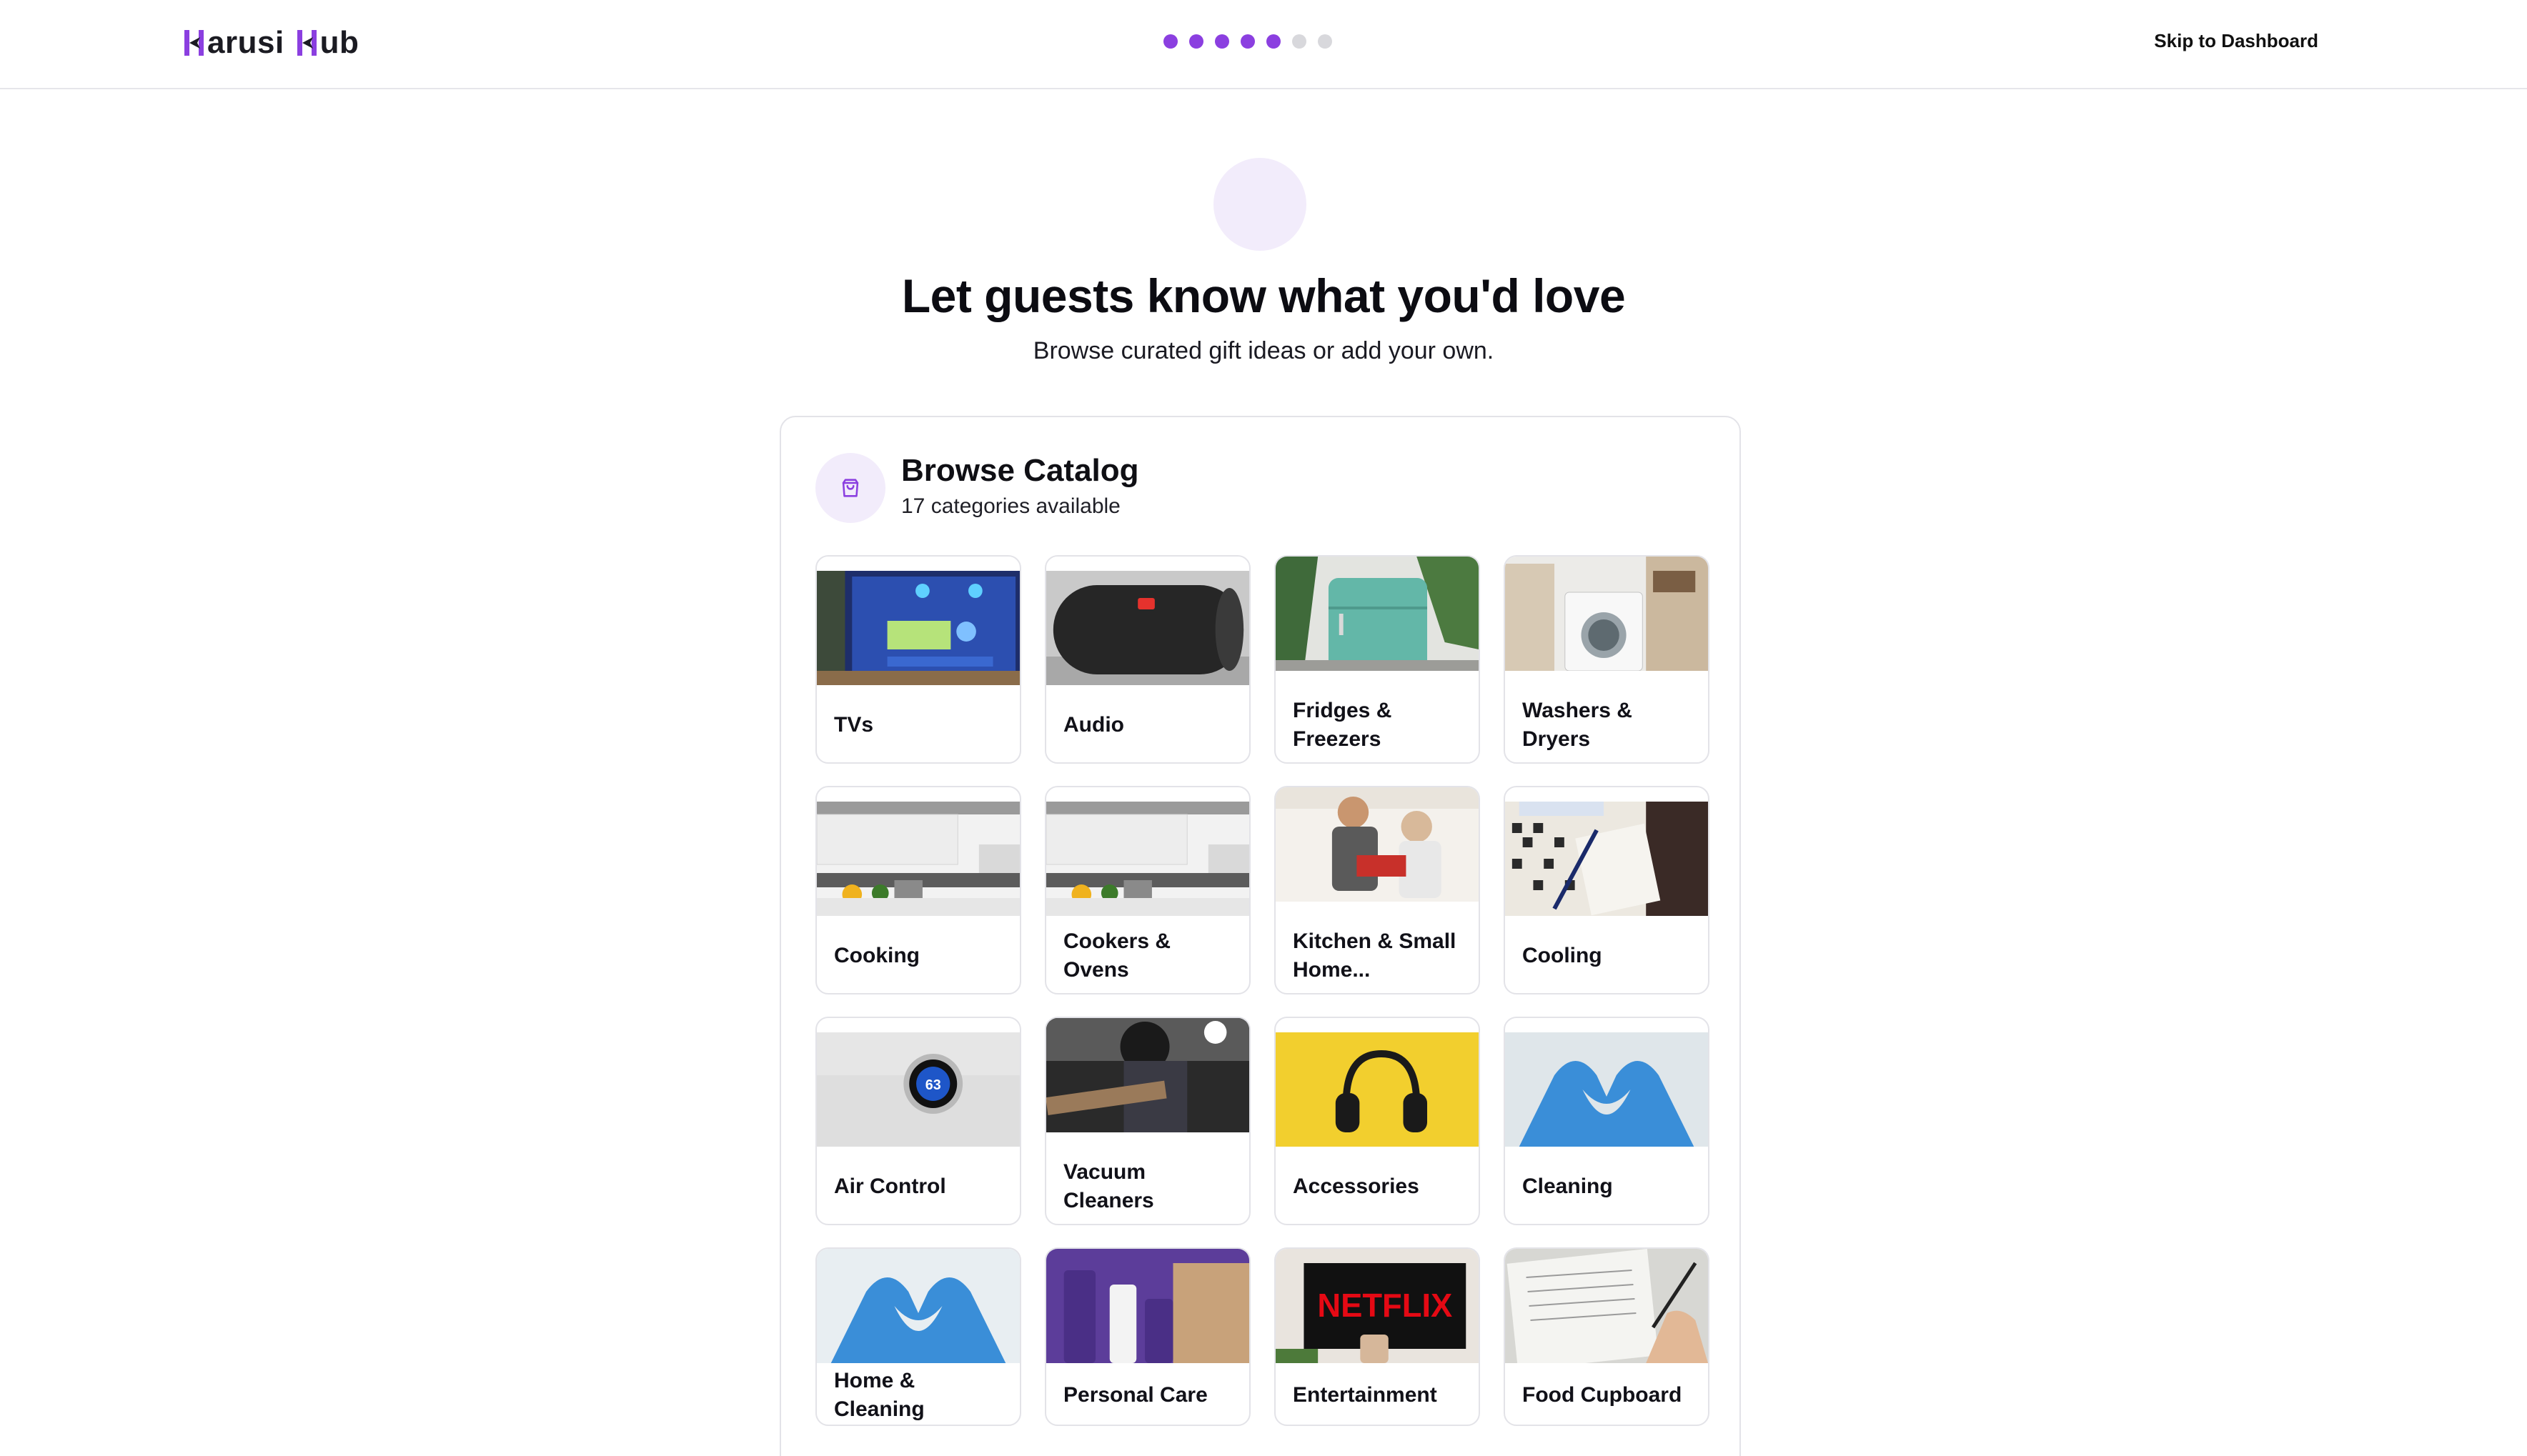 The height and width of the screenshot is (1456, 2527). I want to click on category-label: Food Cupboard, so click(1602, 1395).